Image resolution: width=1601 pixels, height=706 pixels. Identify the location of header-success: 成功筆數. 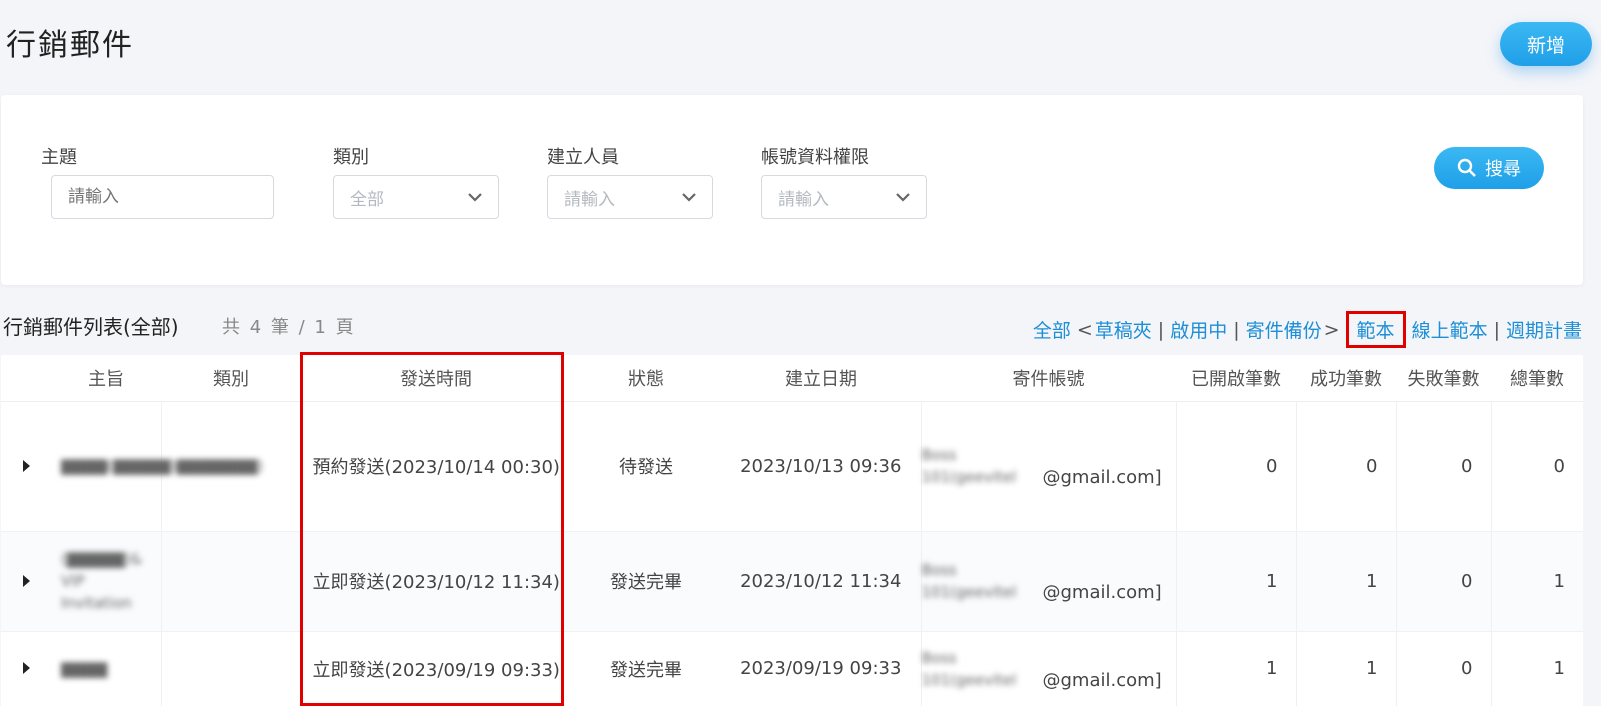
(1346, 378).